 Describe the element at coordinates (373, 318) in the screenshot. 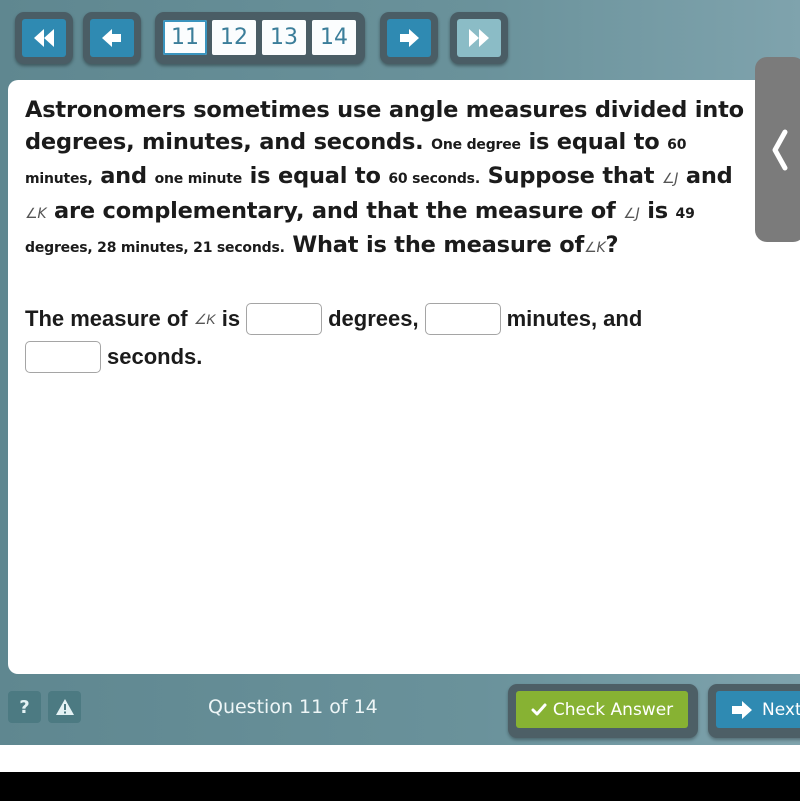

I see `degrees-label: degrees,` at that location.